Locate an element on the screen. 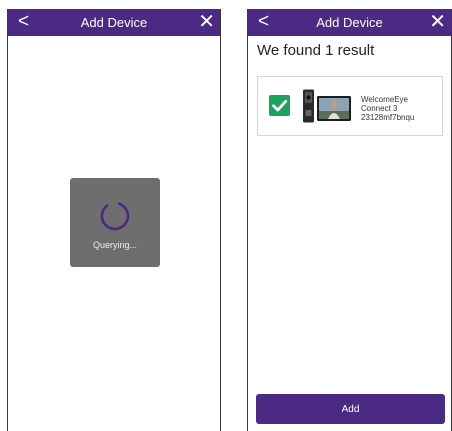 The height and width of the screenshot is (431, 452). add-button: Add is located at coordinates (350, 409).